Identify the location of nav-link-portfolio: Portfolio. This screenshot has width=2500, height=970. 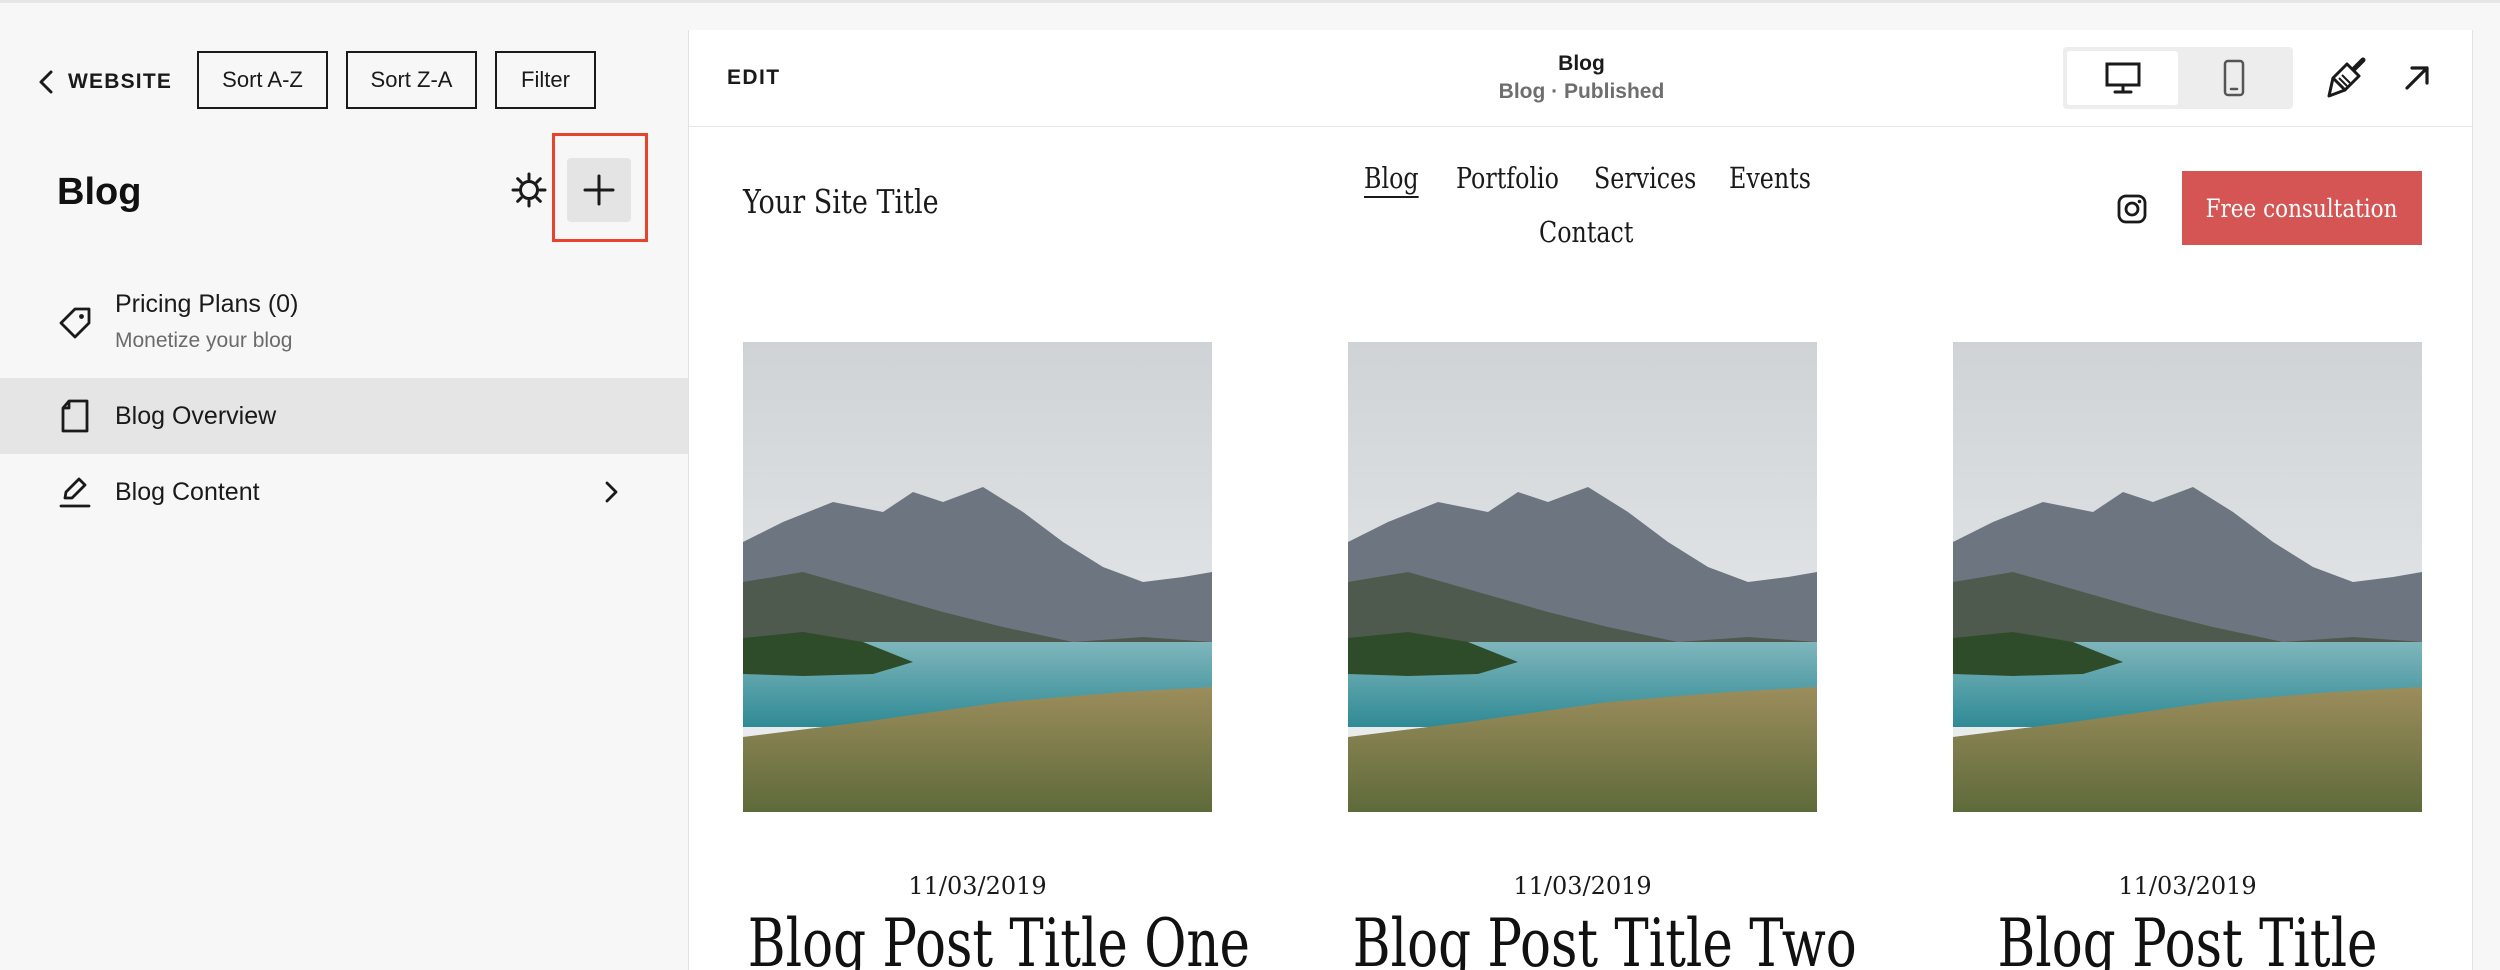
(1507, 178).